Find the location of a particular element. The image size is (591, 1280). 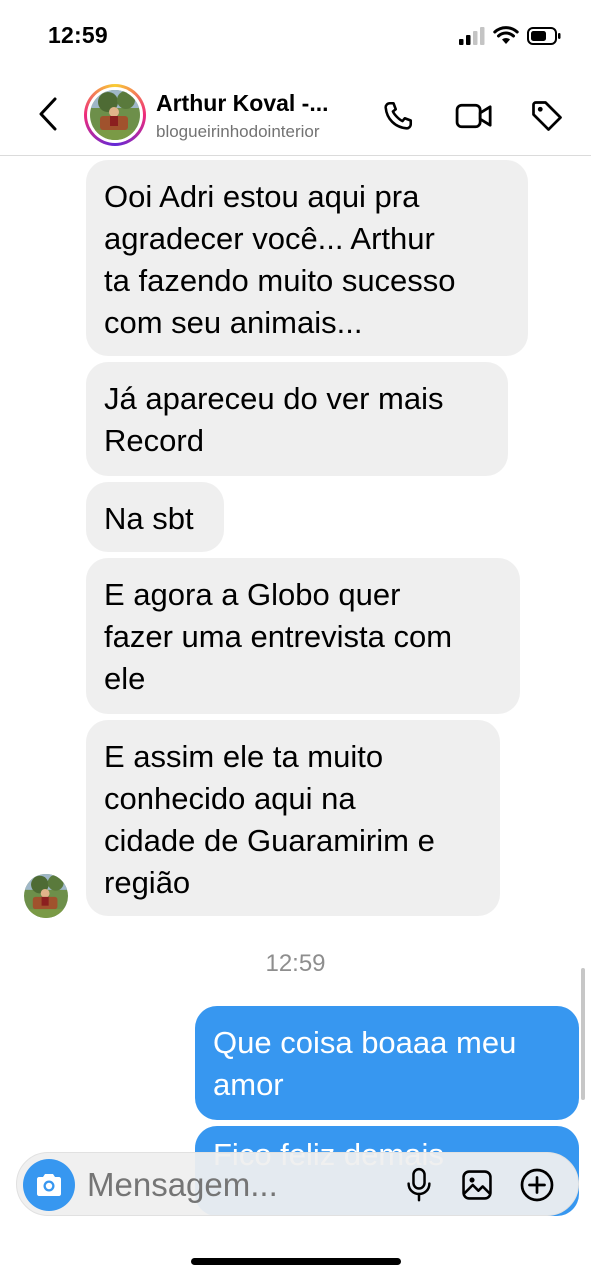

back-button is located at coordinates (48, 114).